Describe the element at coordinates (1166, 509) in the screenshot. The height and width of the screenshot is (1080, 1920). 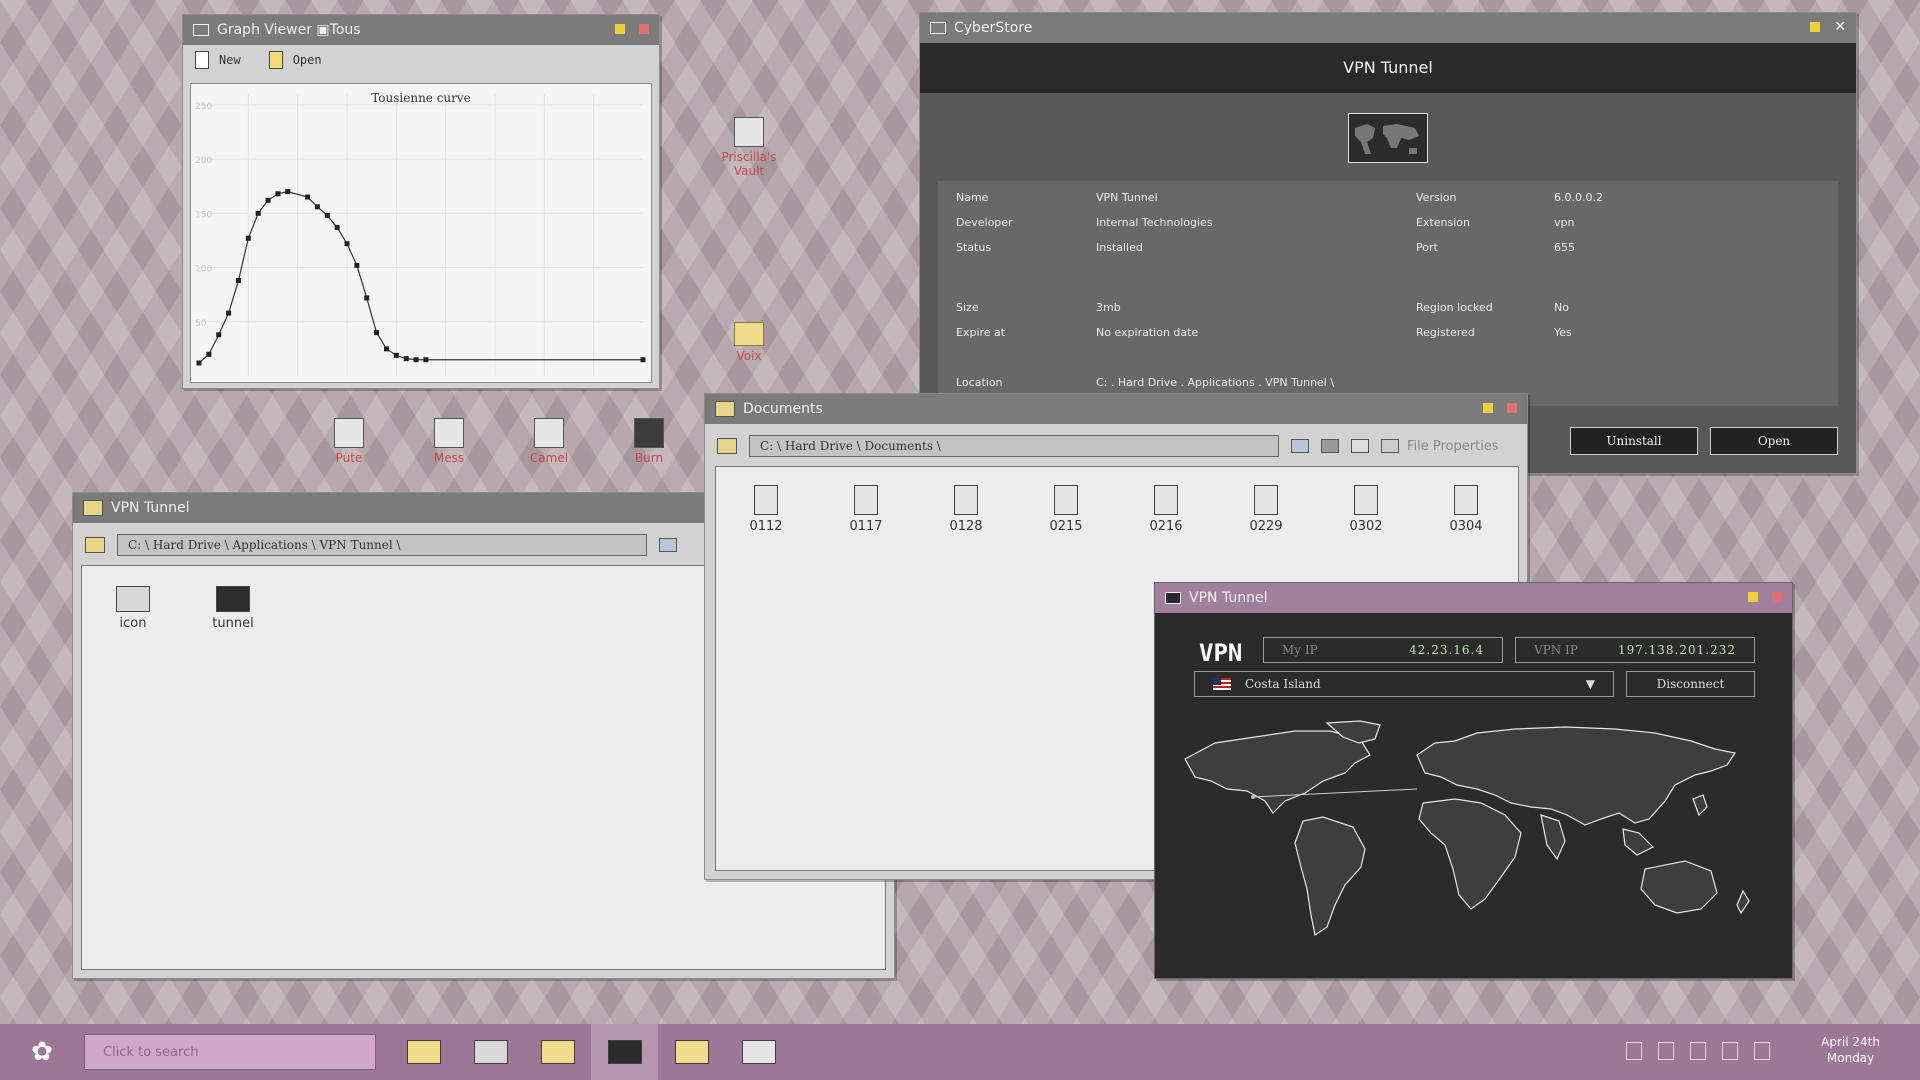
I see `file-item: 0216` at that location.